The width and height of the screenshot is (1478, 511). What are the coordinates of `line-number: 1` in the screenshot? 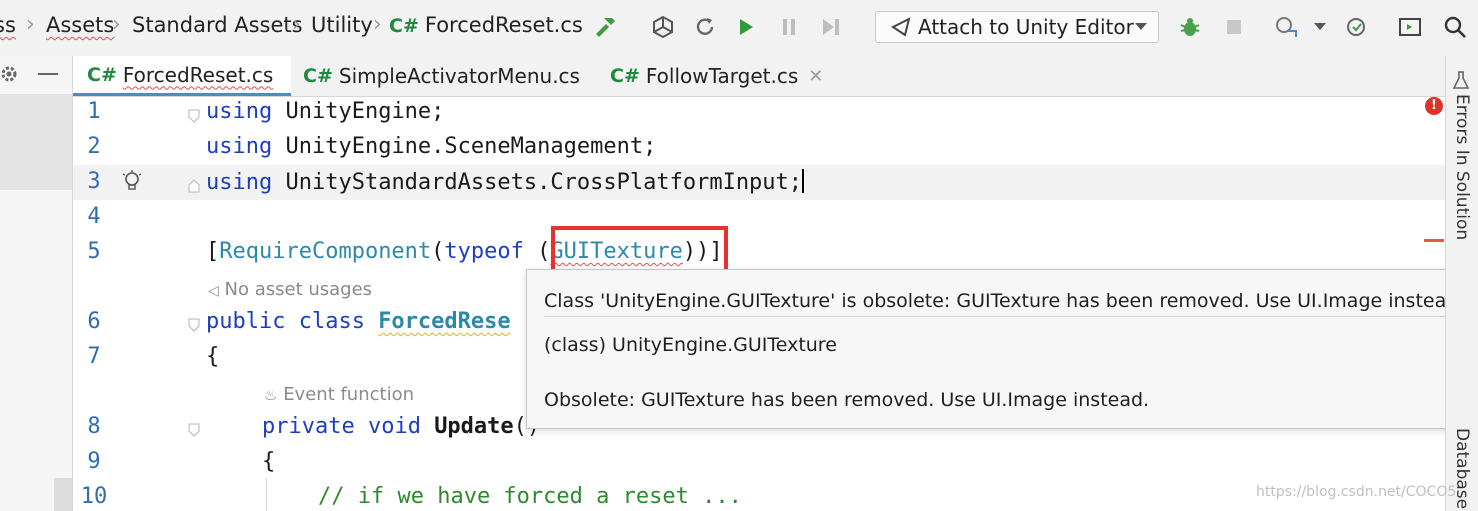 It's located at (94, 111).